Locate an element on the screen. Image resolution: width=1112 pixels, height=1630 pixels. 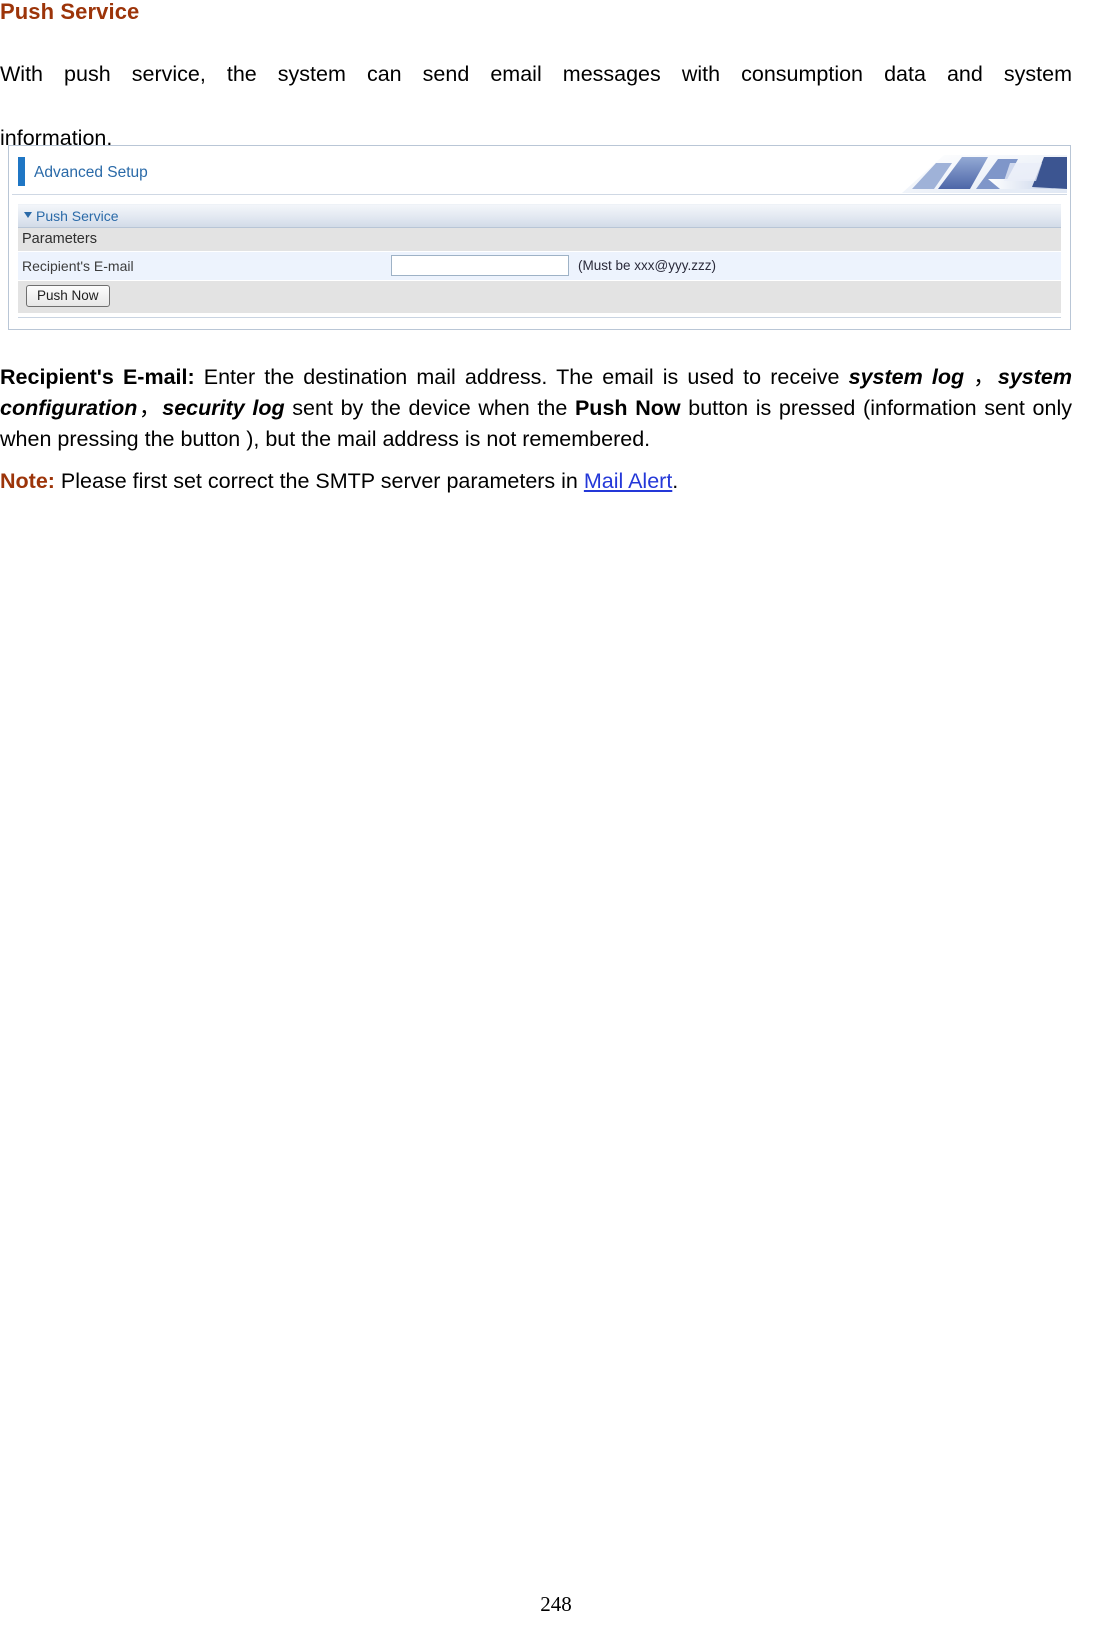
section-title: Push Service is located at coordinates (77, 216).